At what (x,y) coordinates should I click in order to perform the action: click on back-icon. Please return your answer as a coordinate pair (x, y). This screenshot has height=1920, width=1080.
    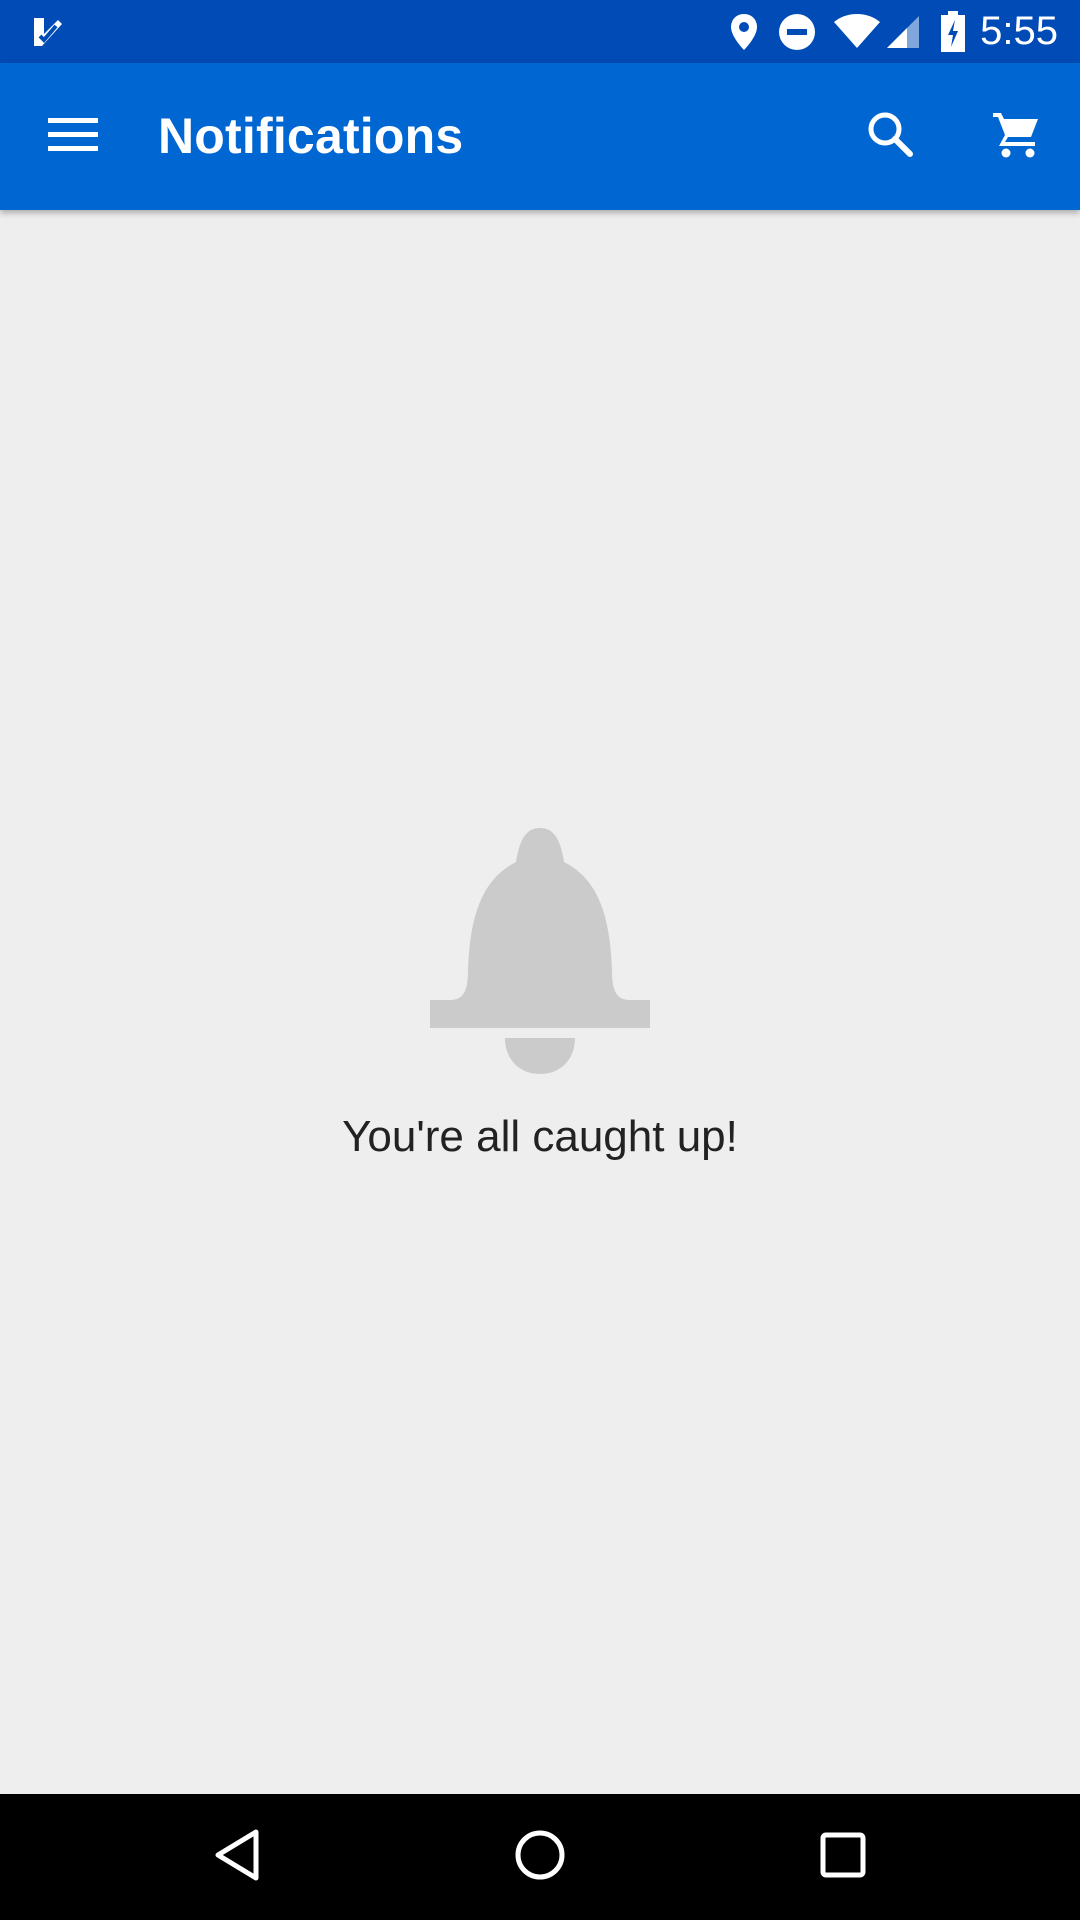
    Looking at the image, I should click on (237, 1857).